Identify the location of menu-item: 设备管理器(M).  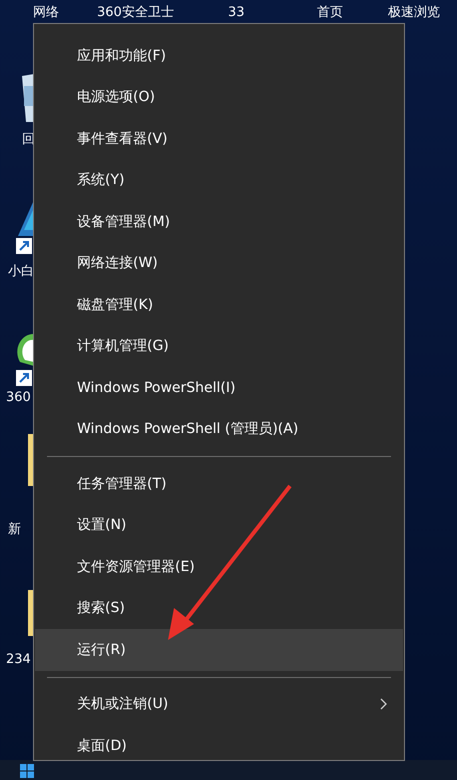
(219, 221).